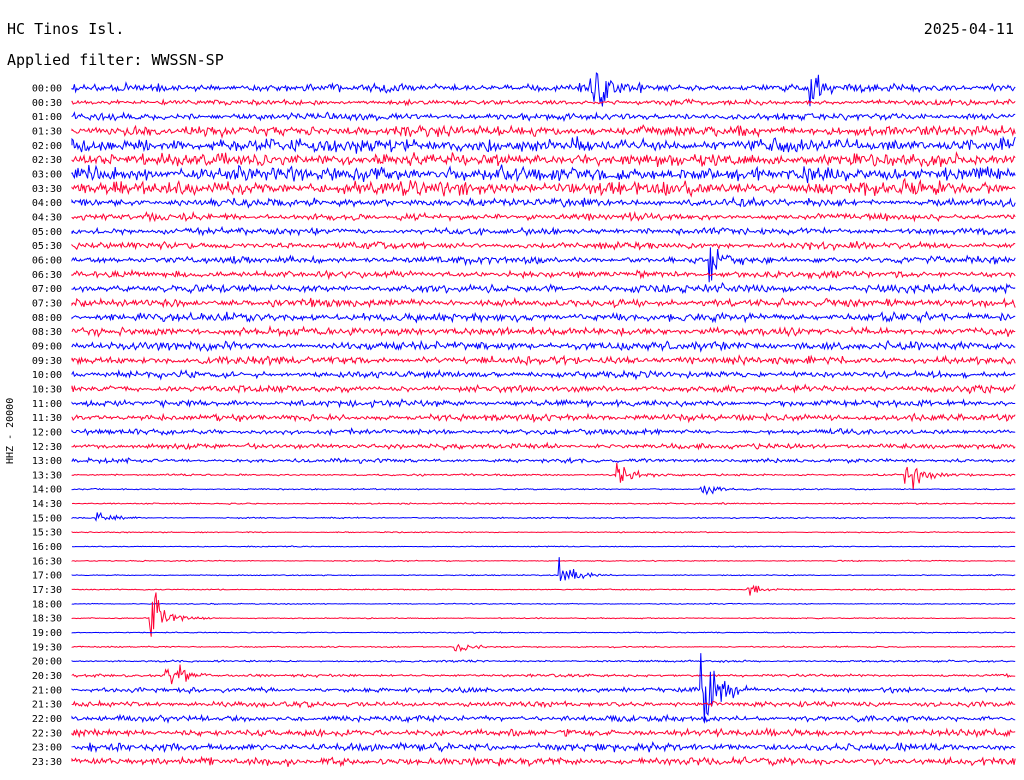 This screenshot has height=780, width=1024. I want to click on time-label: 01:30, so click(47, 131).